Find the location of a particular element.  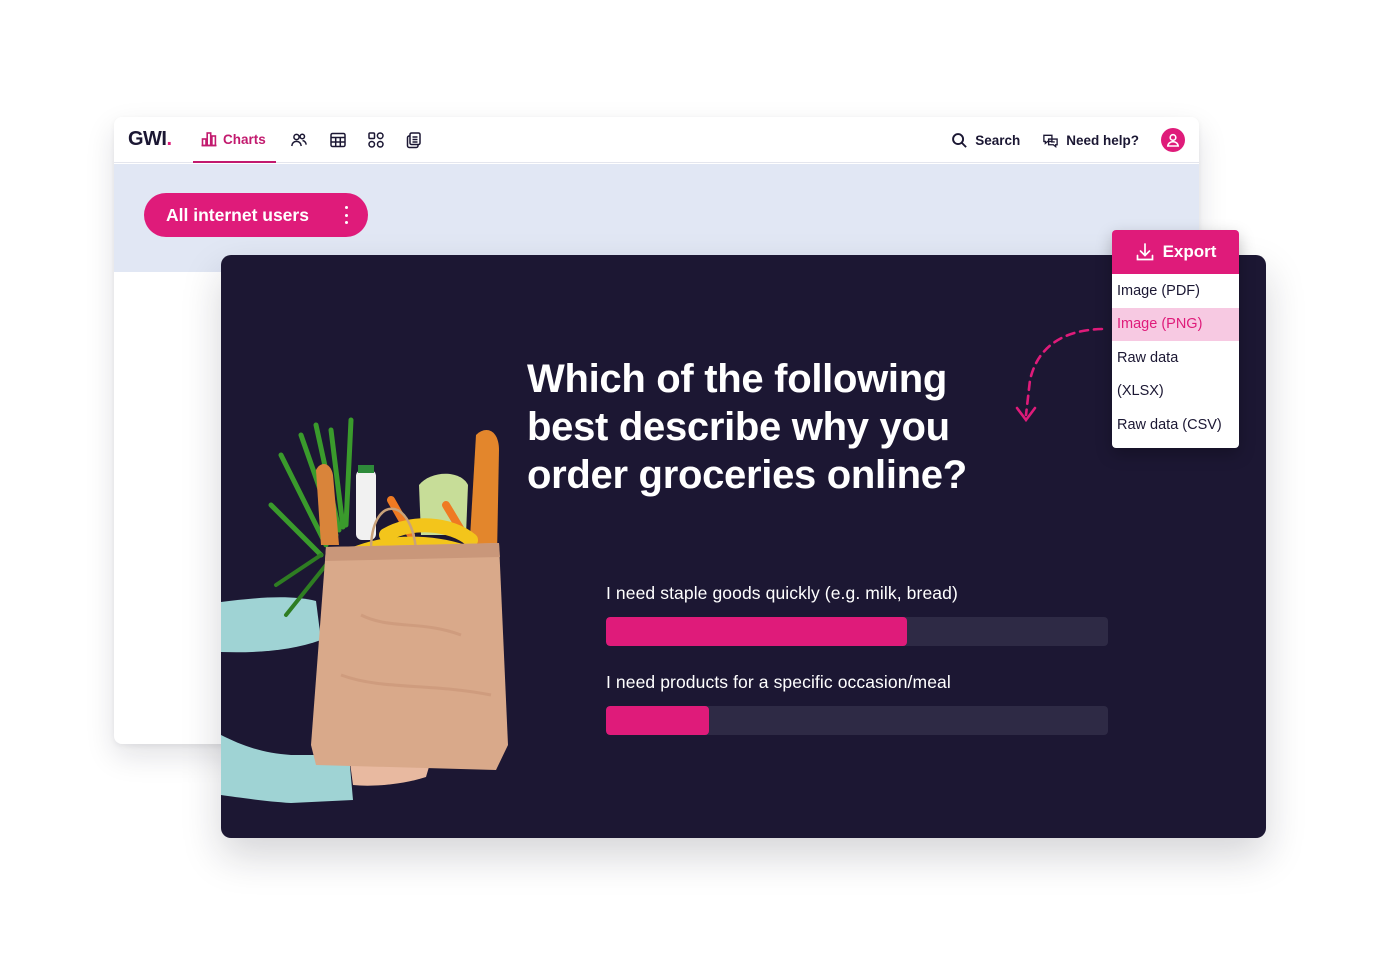

search-button: Search is located at coordinates (985, 140).